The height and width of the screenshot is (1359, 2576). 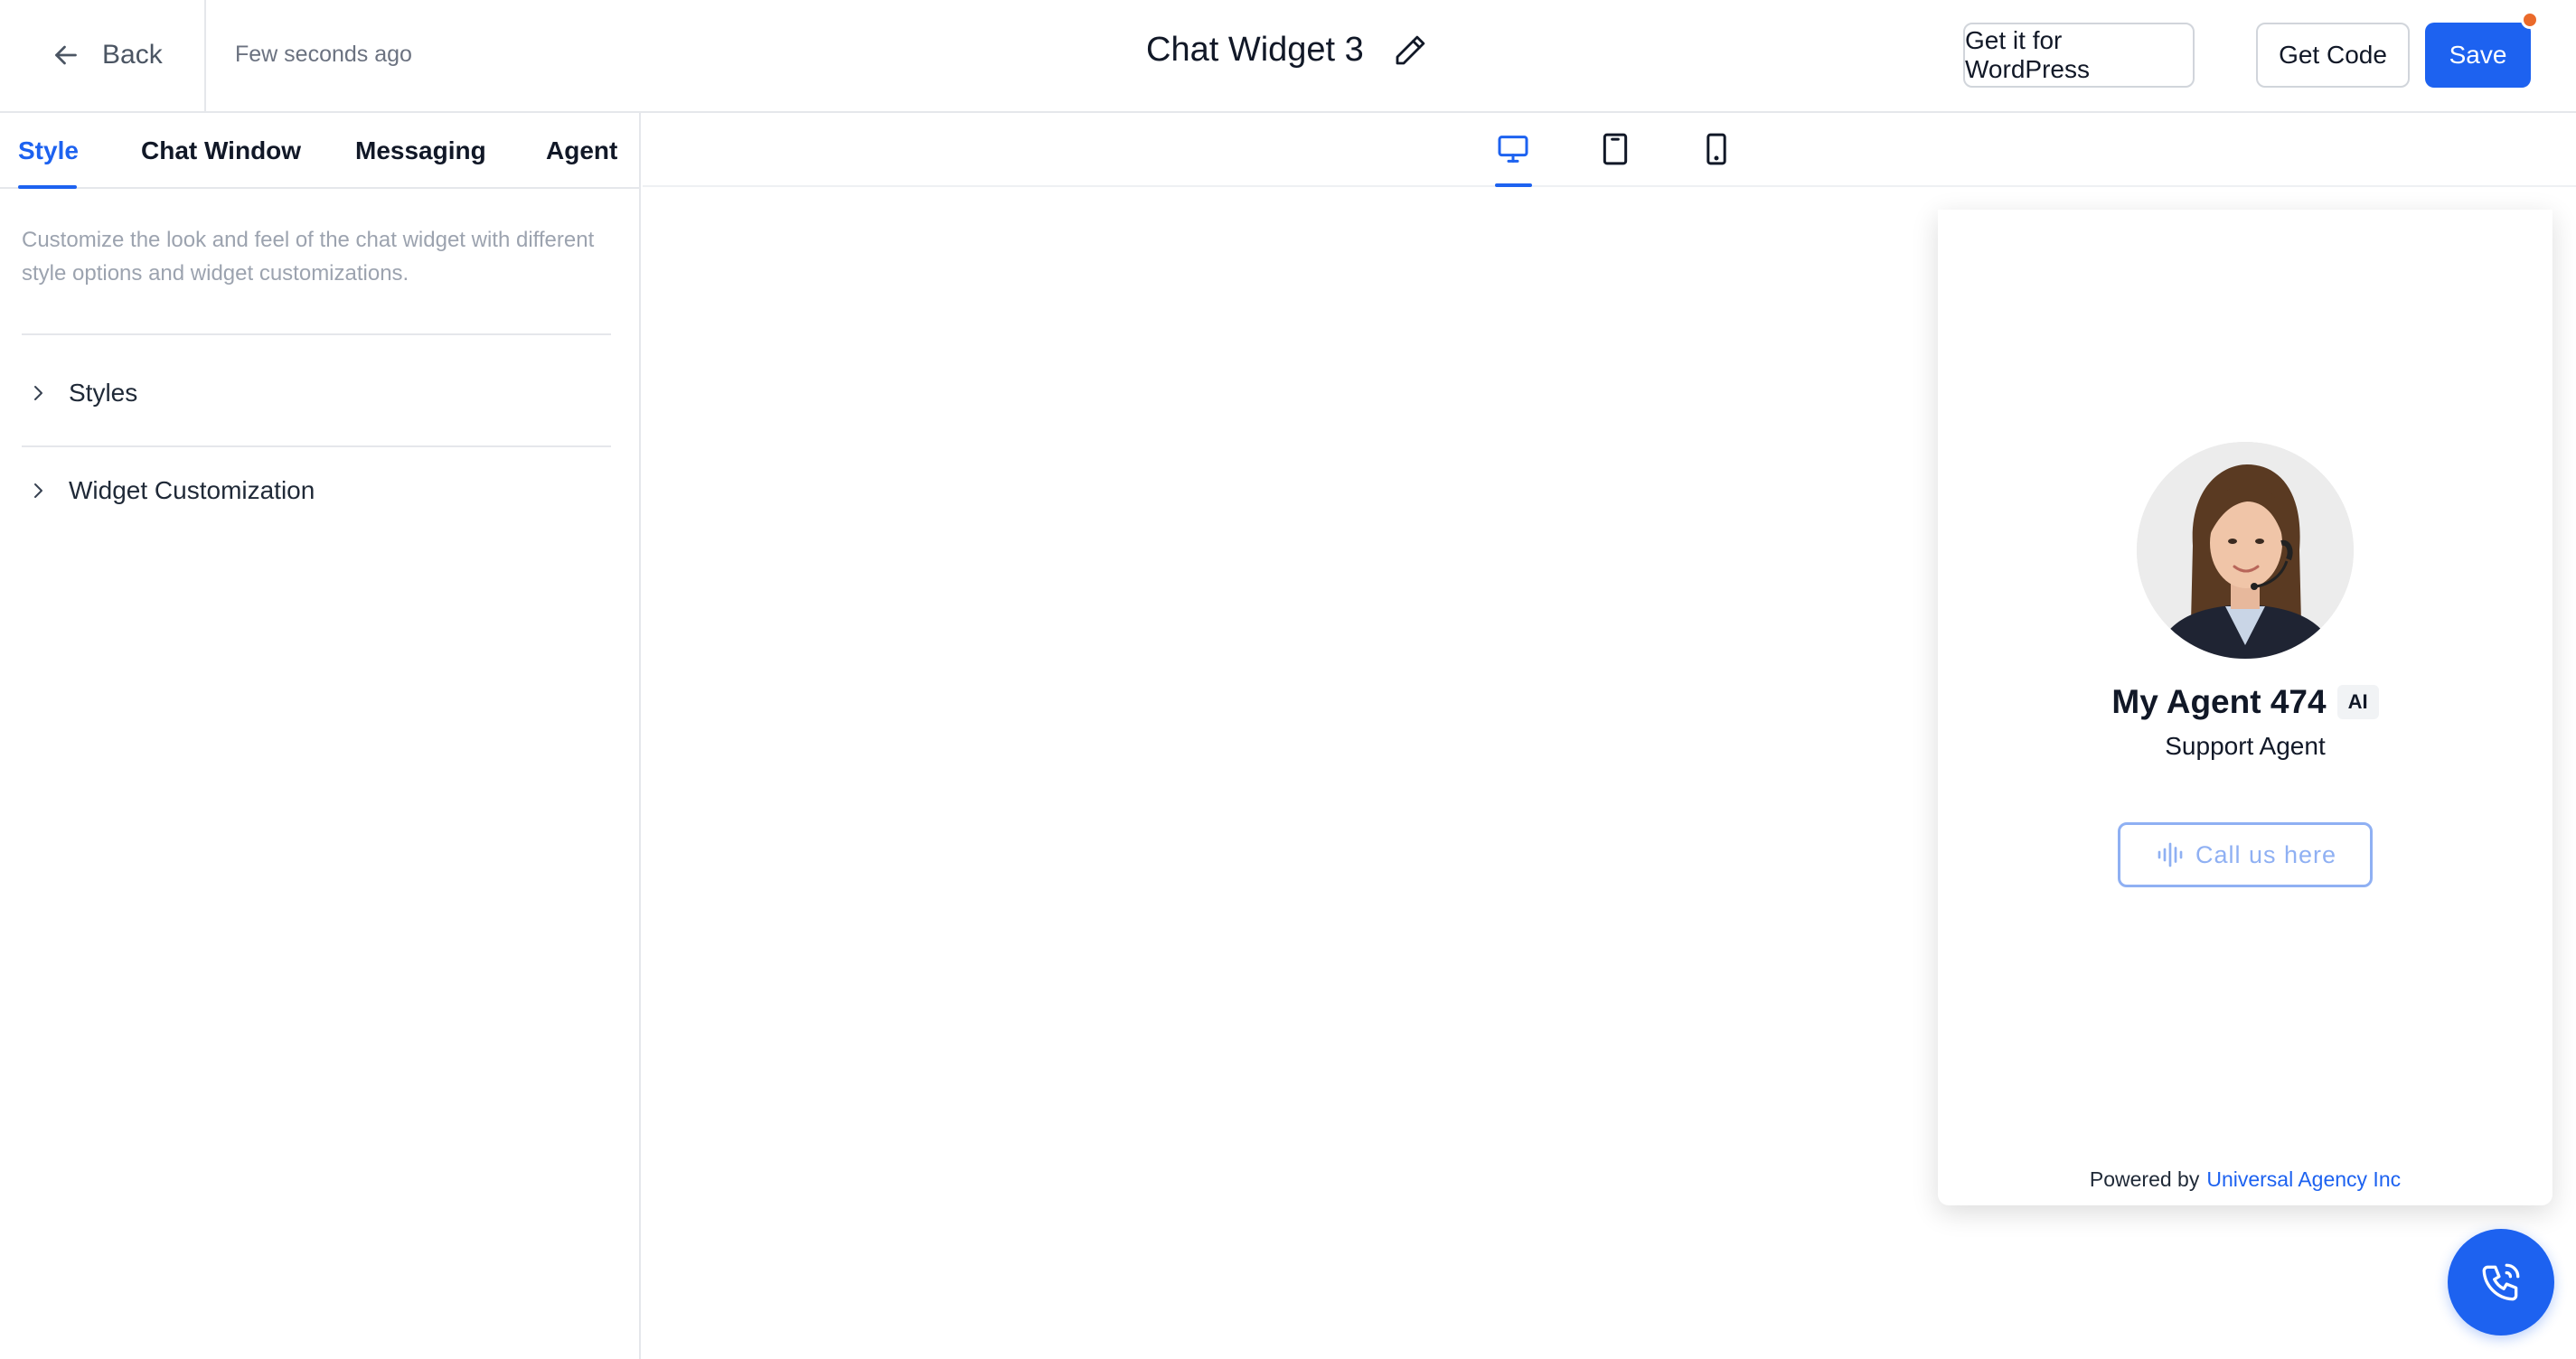 What do you see at coordinates (581, 150) in the screenshot?
I see `tab-agent: Agent` at bounding box center [581, 150].